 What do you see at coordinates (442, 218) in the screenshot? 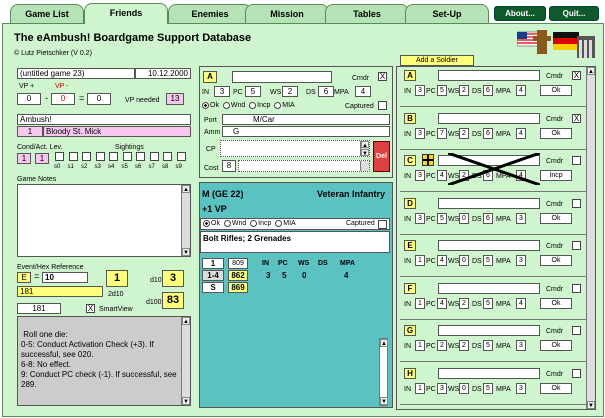
I see `unit-pc-field: 5` at bounding box center [442, 218].